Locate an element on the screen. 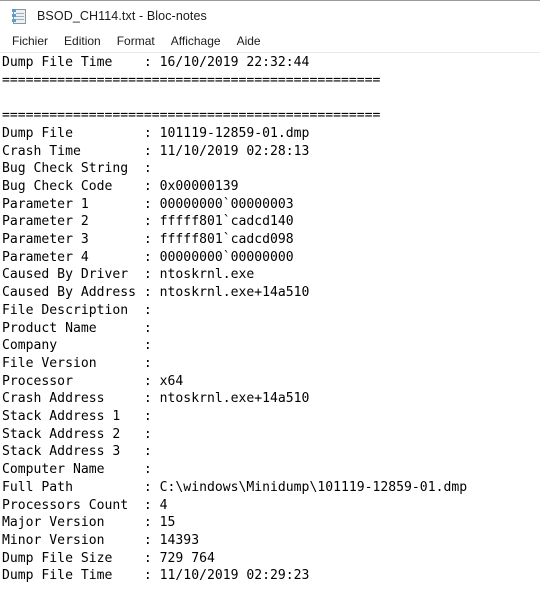 Image resolution: width=540 pixels, height=599 pixels. window-title: BSOD_CH114.txt - Bloc-notes is located at coordinates (122, 16).